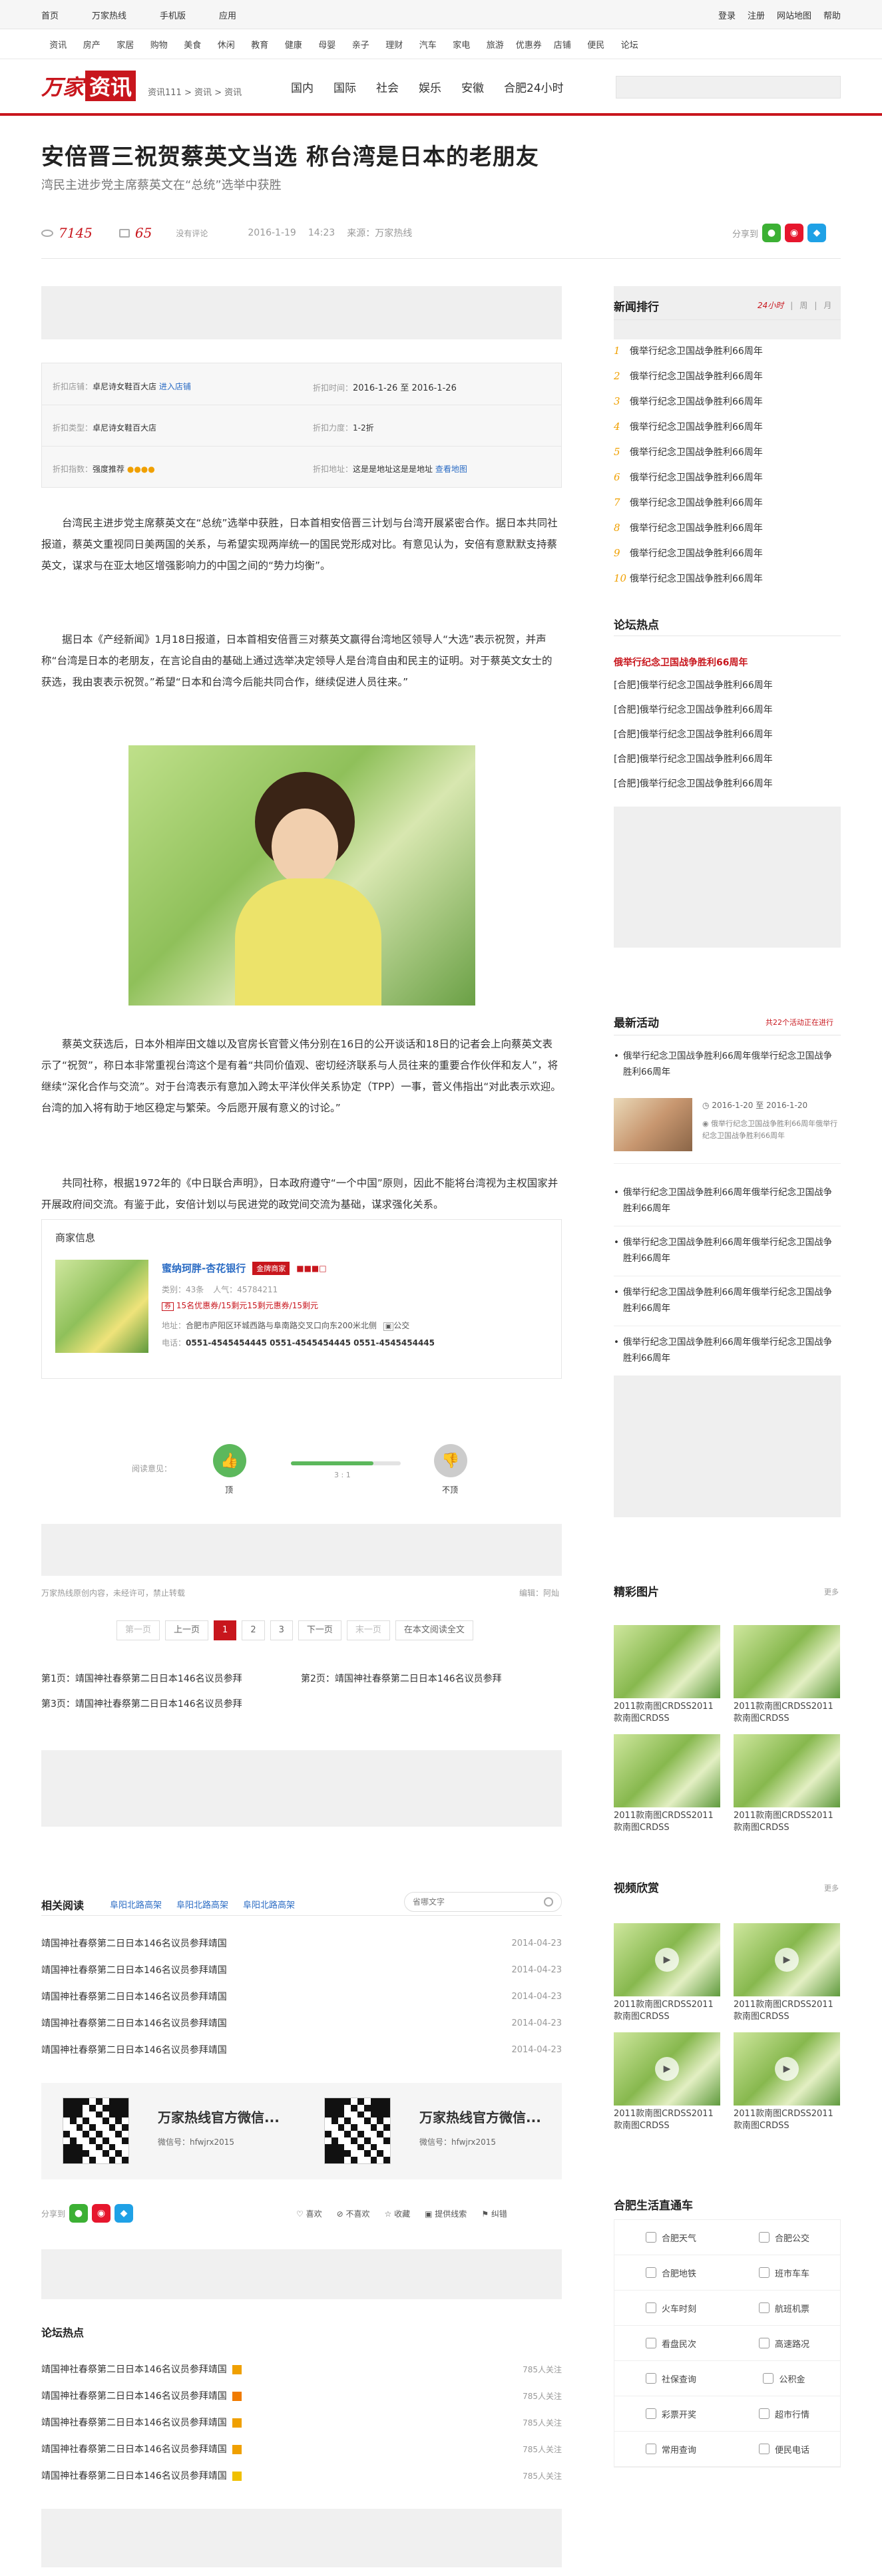 The width and height of the screenshot is (882, 2576). Describe the element at coordinates (88, 86) in the screenshot. I see `site-logo: 万家 资讯` at that location.